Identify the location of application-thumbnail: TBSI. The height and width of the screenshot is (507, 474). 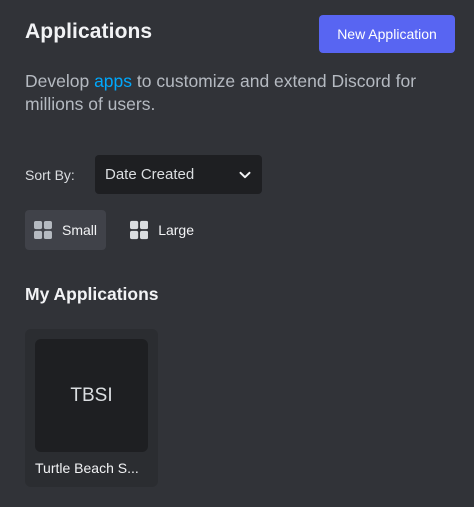
(91, 395).